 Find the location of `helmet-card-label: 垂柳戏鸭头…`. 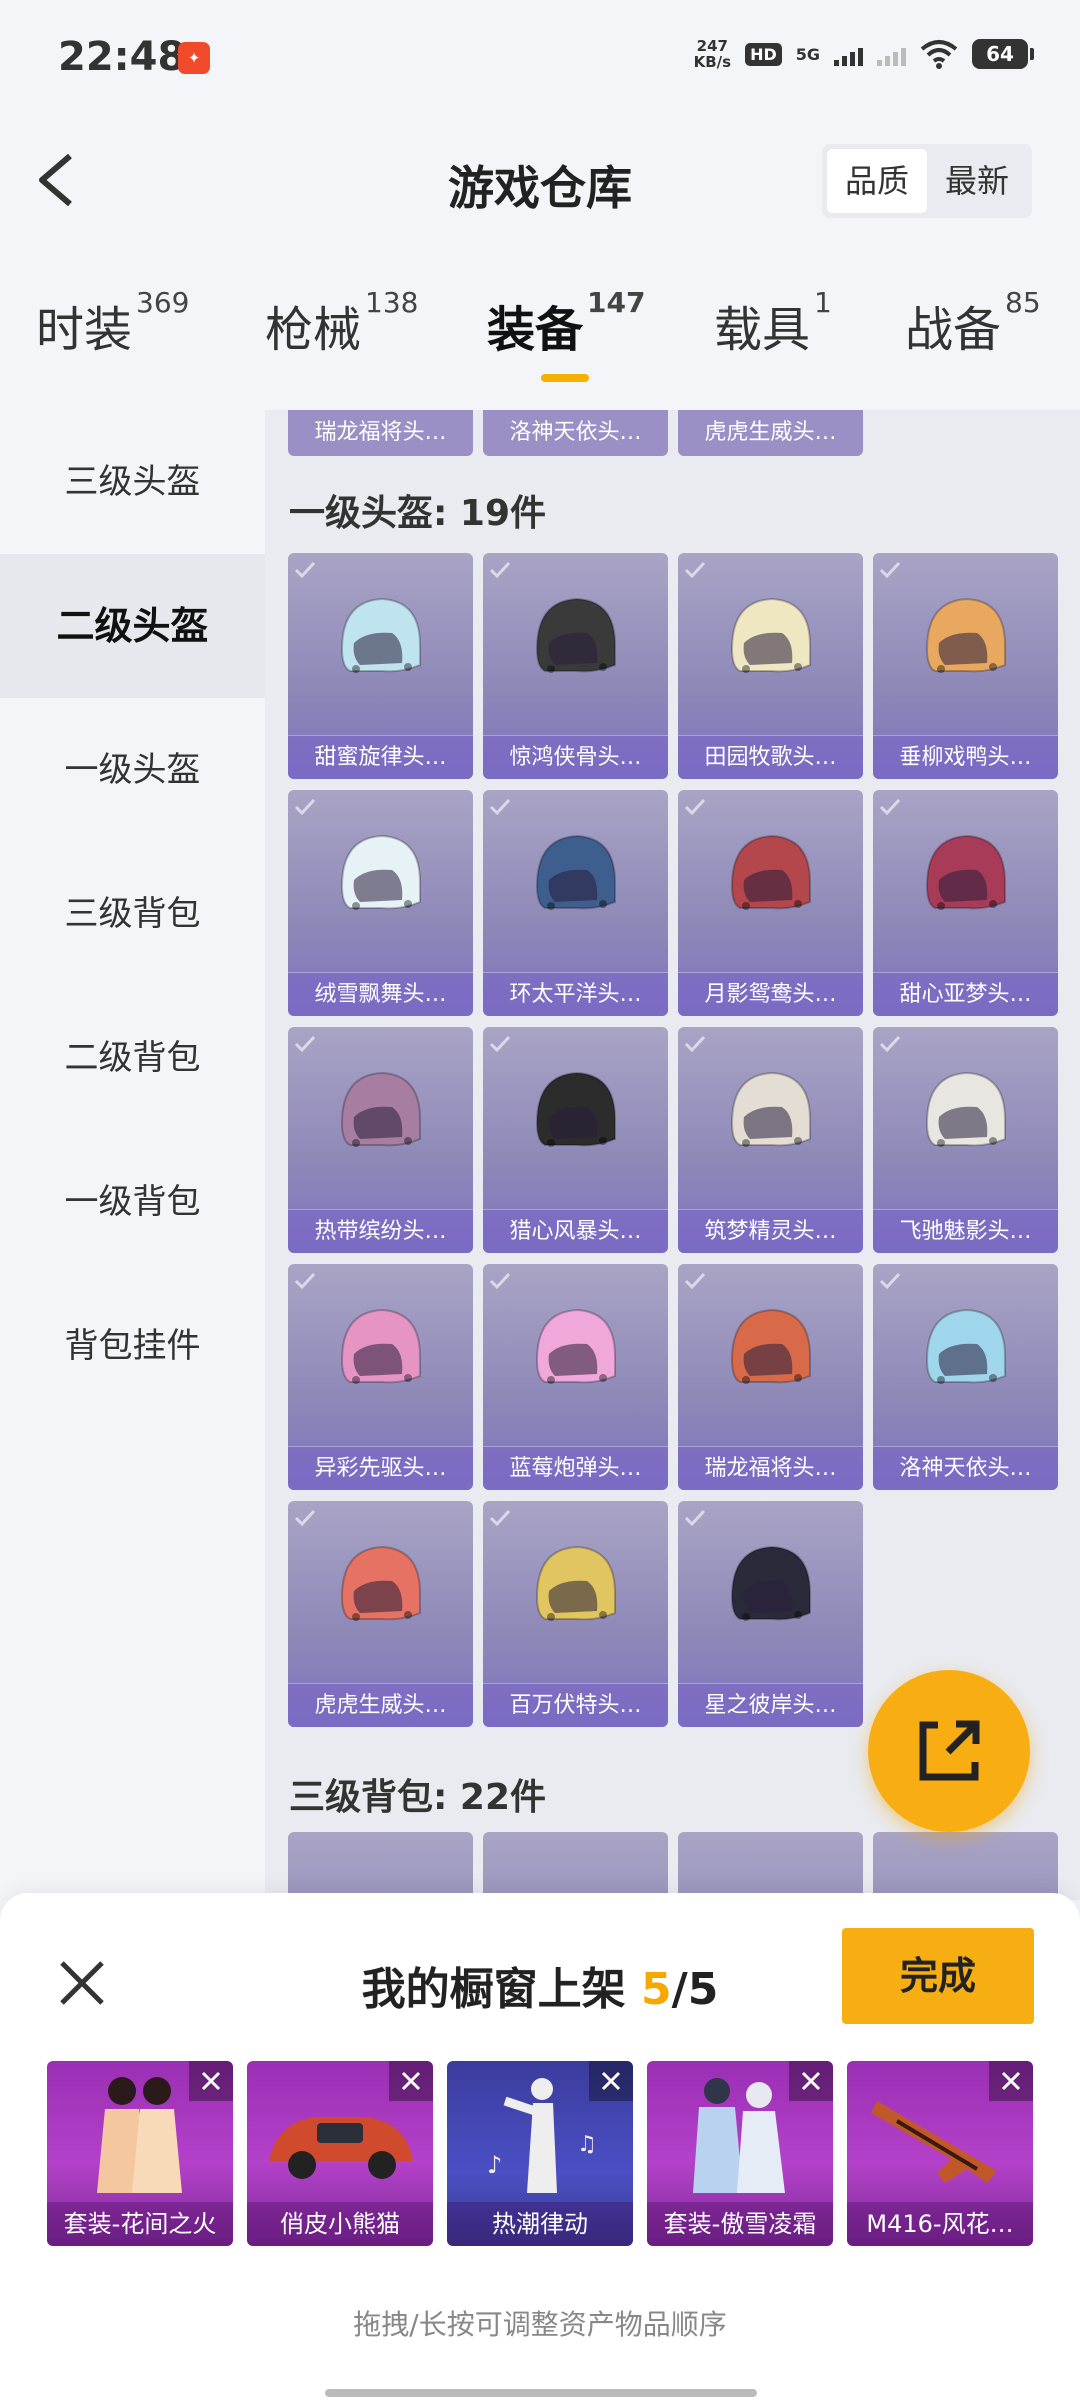

helmet-card-label: 垂柳戏鸭头… is located at coordinates (965, 757).